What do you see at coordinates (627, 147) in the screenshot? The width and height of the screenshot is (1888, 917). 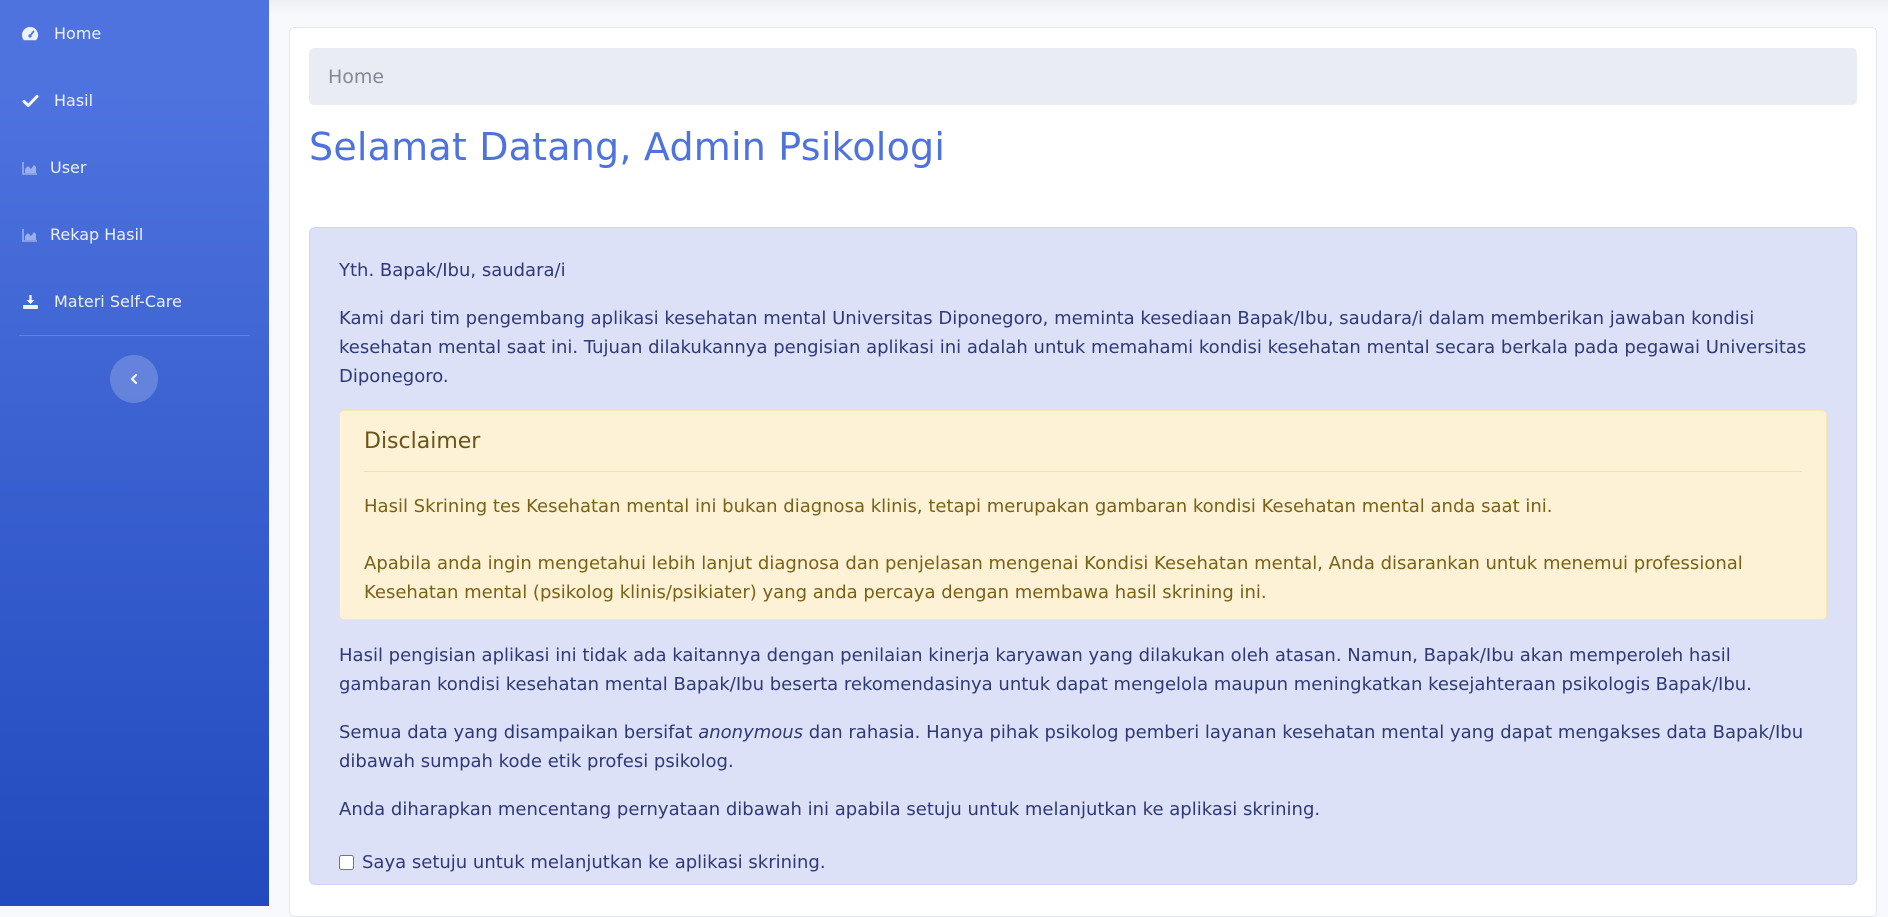 I see `page-title: Selamat Datang, Admin Psikologi` at bounding box center [627, 147].